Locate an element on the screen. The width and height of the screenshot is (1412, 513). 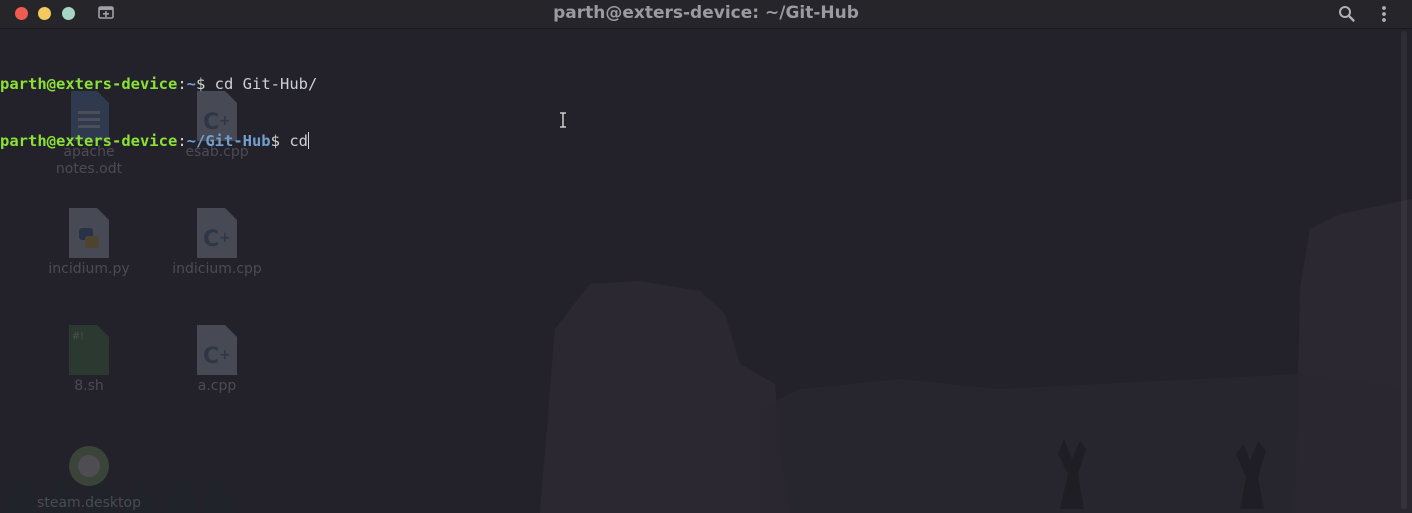
python-file-icon is located at coordinates (89, 233).